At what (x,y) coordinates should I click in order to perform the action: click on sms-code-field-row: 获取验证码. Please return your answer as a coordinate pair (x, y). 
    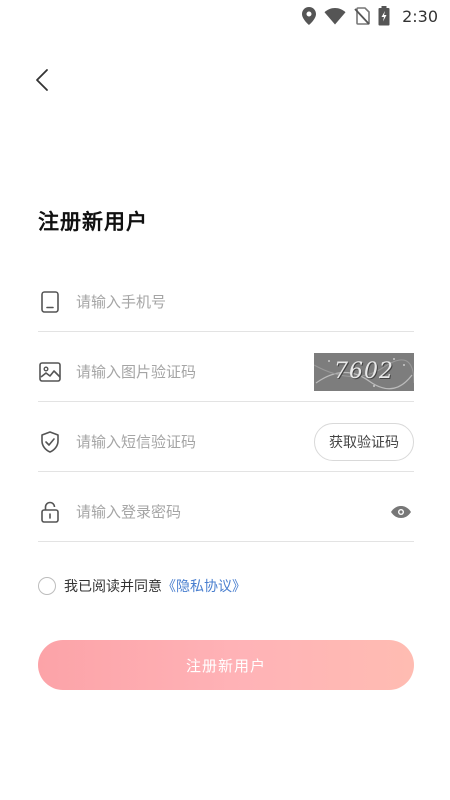
    Looking at the image, I should click on (226, 442).